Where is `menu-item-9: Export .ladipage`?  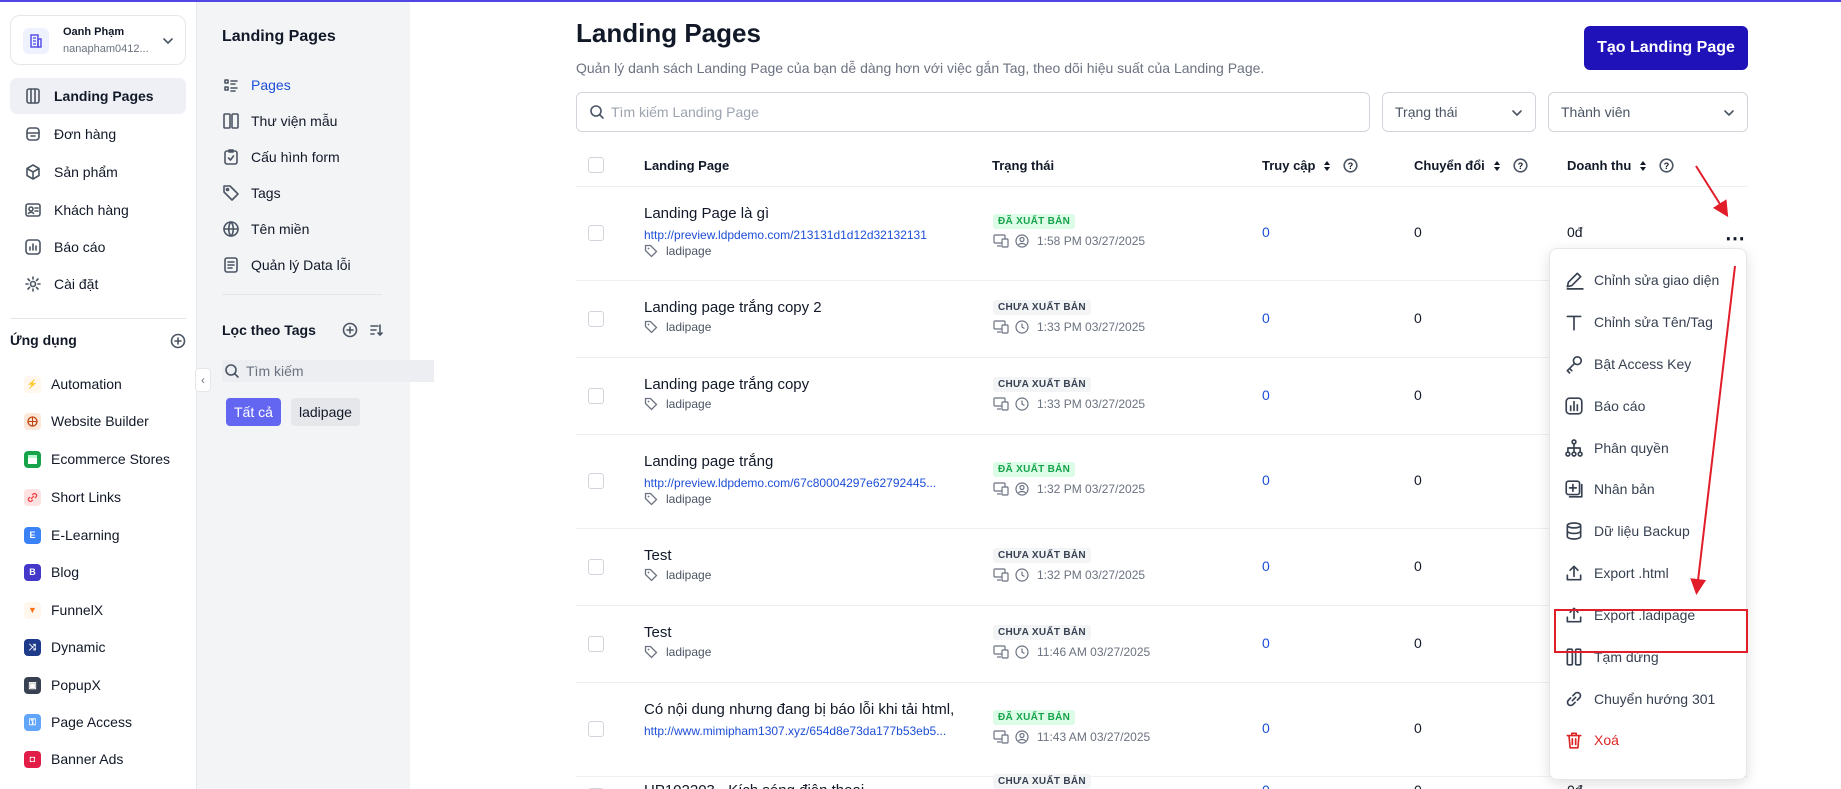 menu-item-9: Export .ladipage is located at coordinates (1649, 615).